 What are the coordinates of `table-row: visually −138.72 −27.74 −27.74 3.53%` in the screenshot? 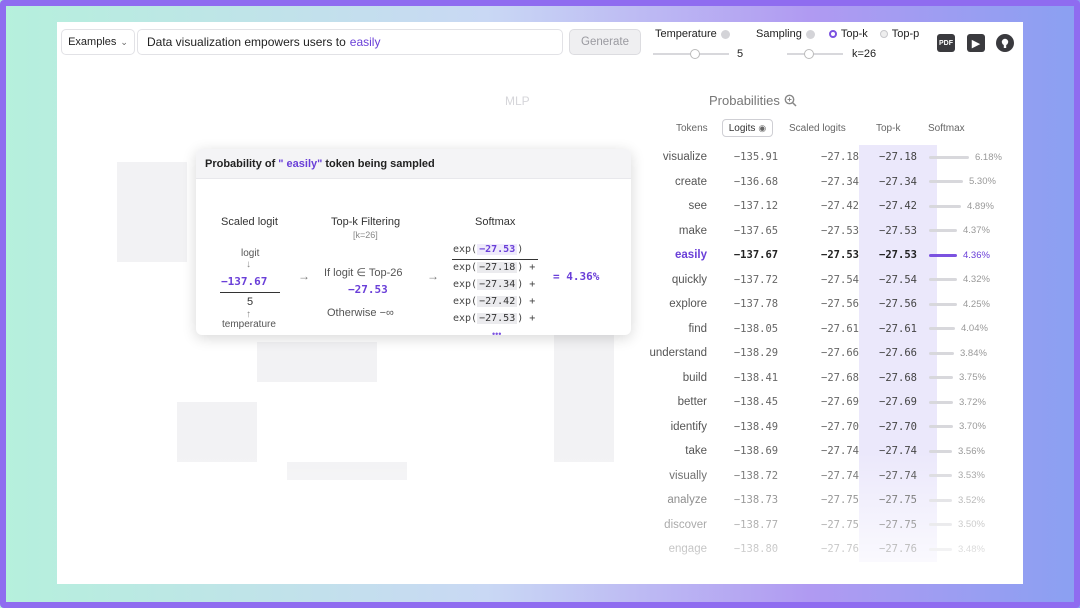 It's located at (540, 475).